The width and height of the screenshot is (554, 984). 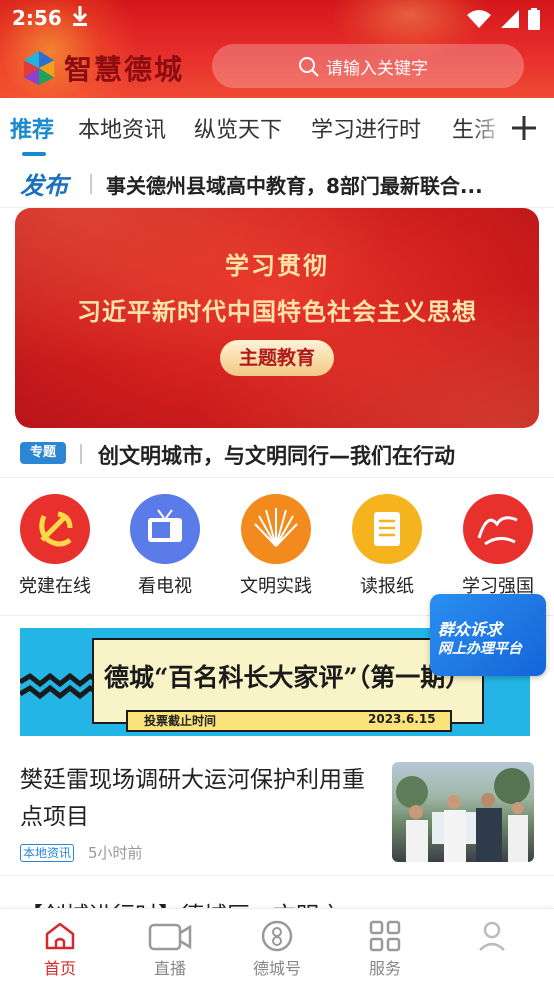 I want to click on topic-row: 专题 创文明城市，与文明同行—我们在行动, so click(x=277, y=454).